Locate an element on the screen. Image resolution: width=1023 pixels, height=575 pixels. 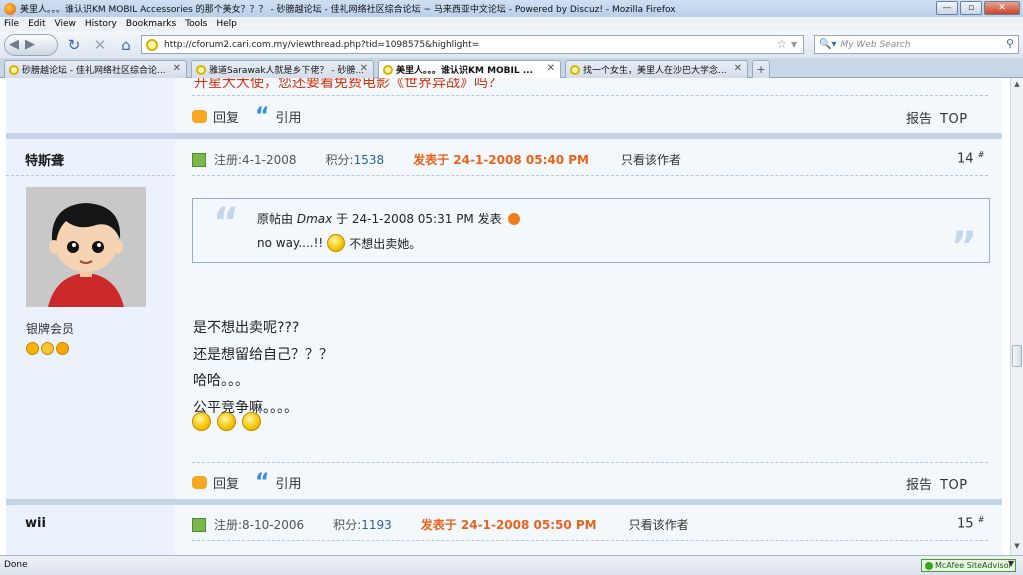
prev-post-actions: 回复 “ 引用 is located at coordinates (247, 116).